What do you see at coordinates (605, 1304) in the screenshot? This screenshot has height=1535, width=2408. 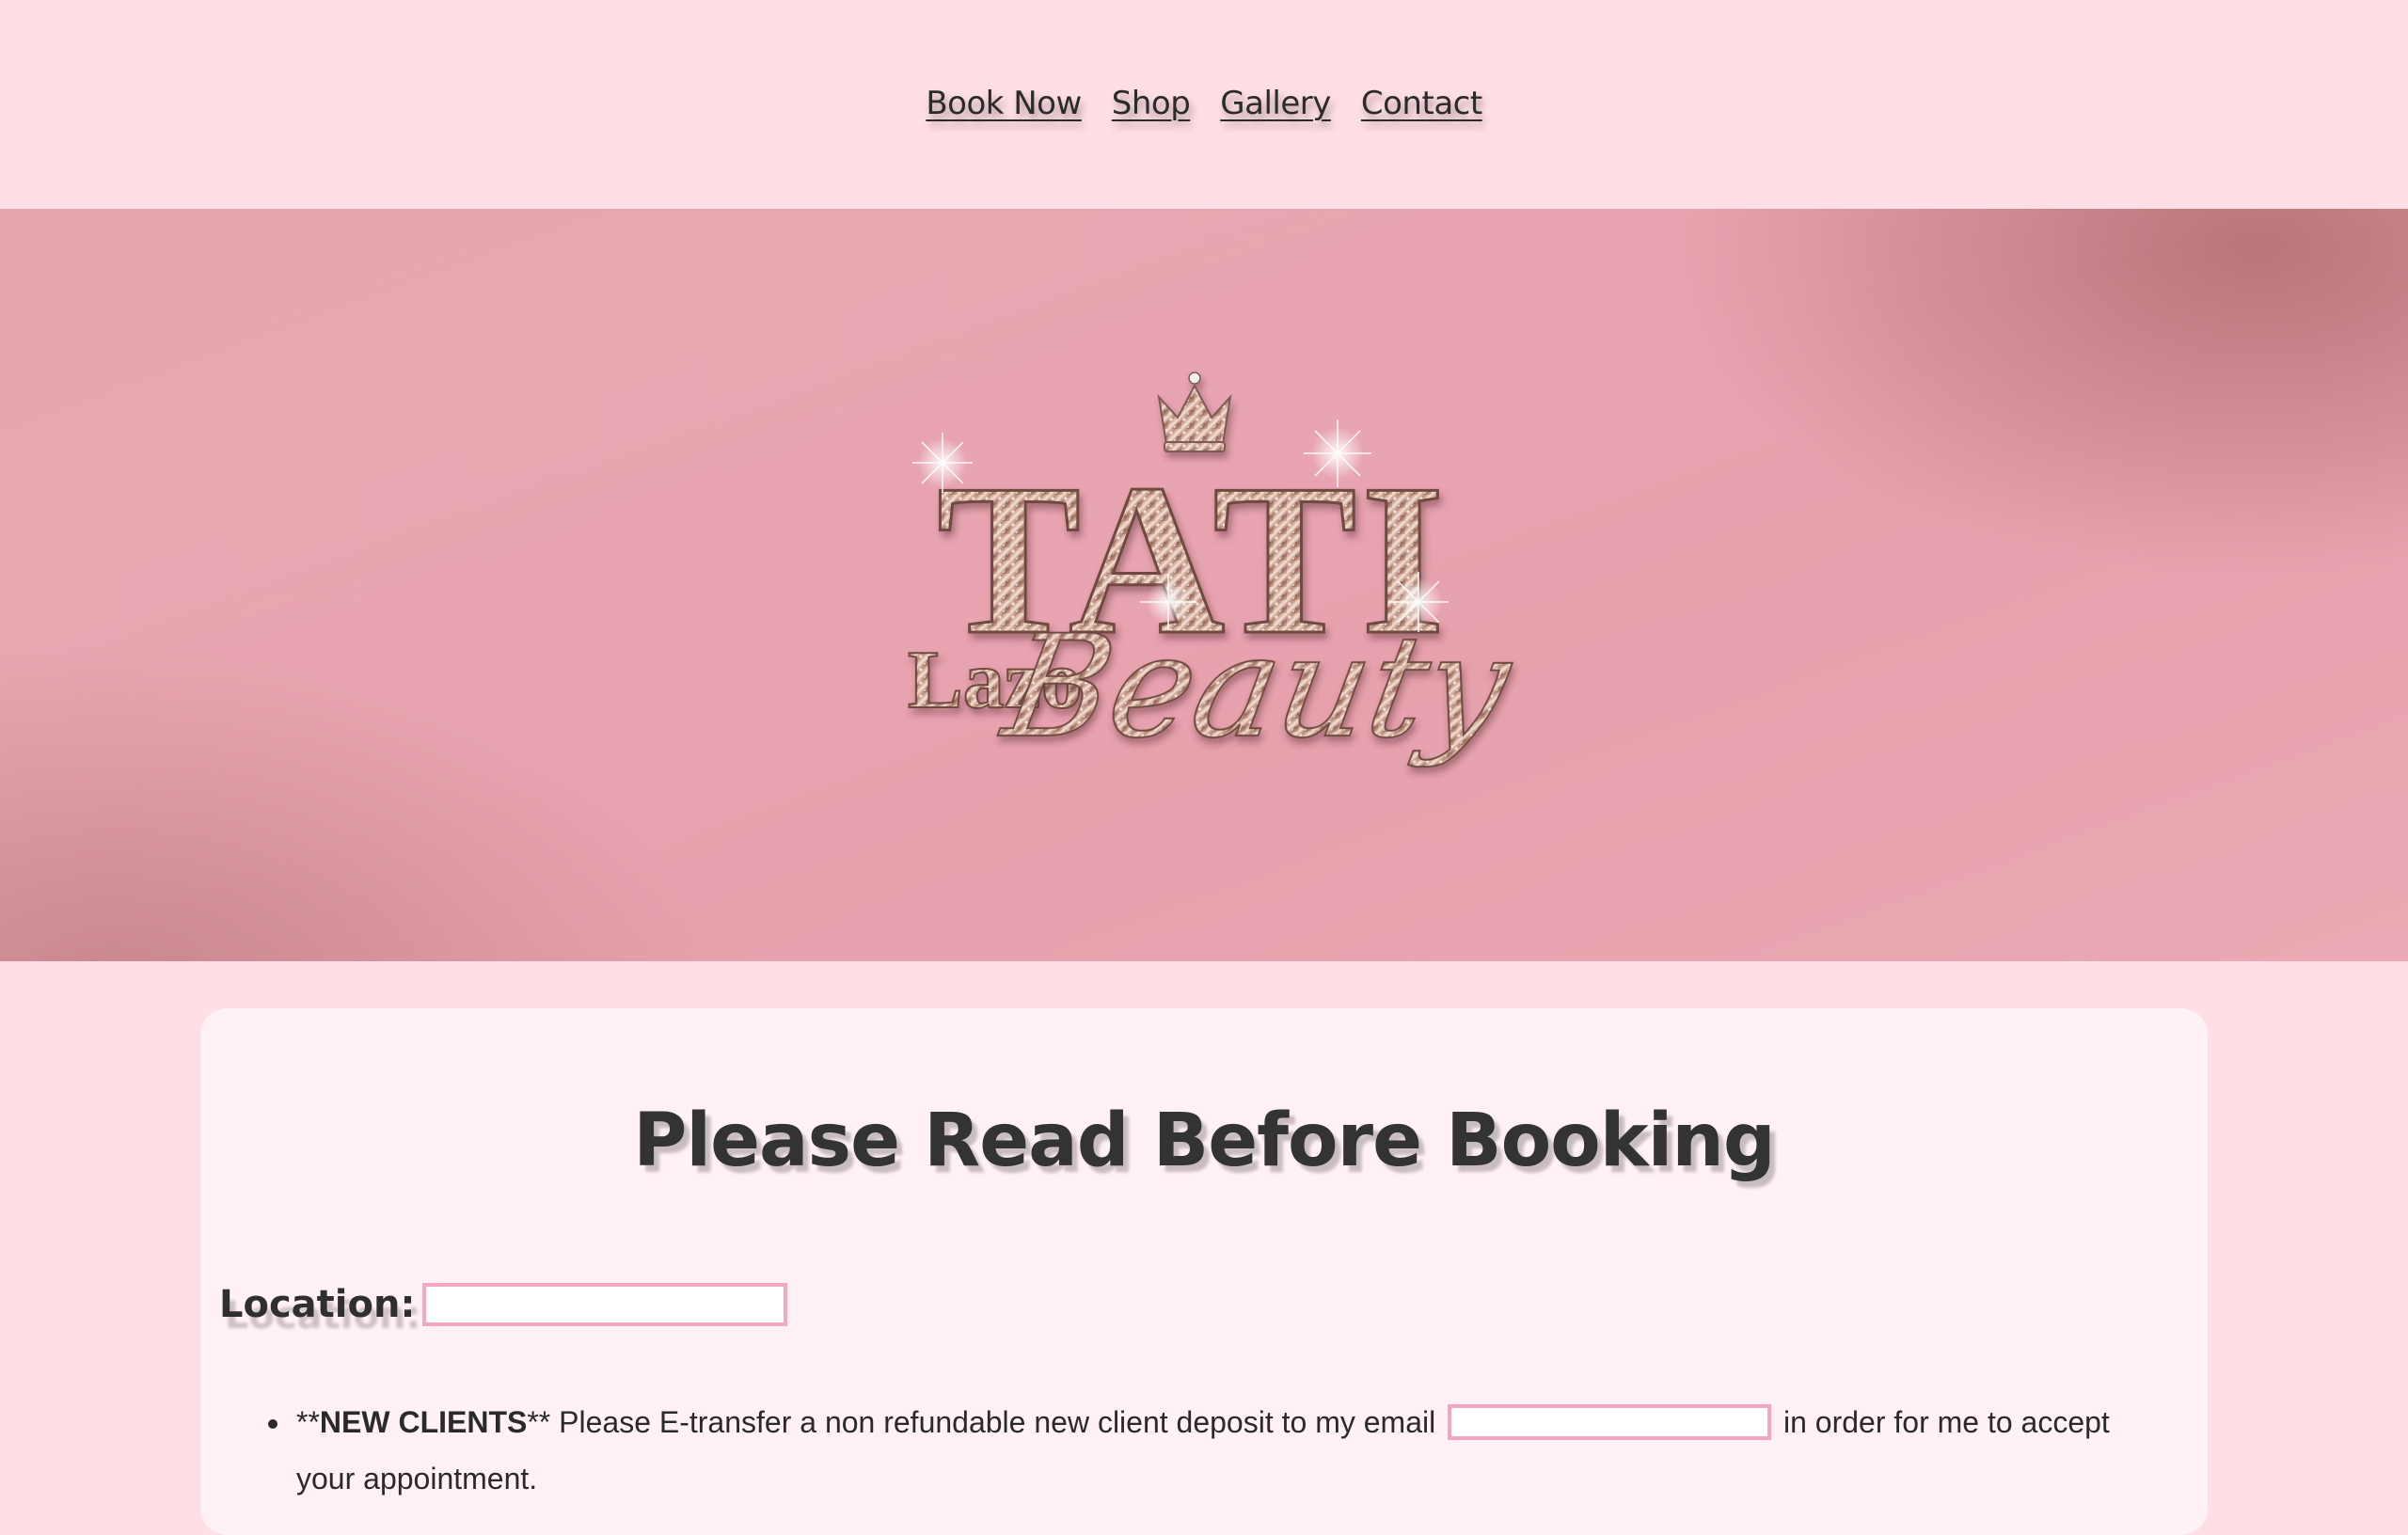 I see `redacted-location` at bounding box center [605, 1304].